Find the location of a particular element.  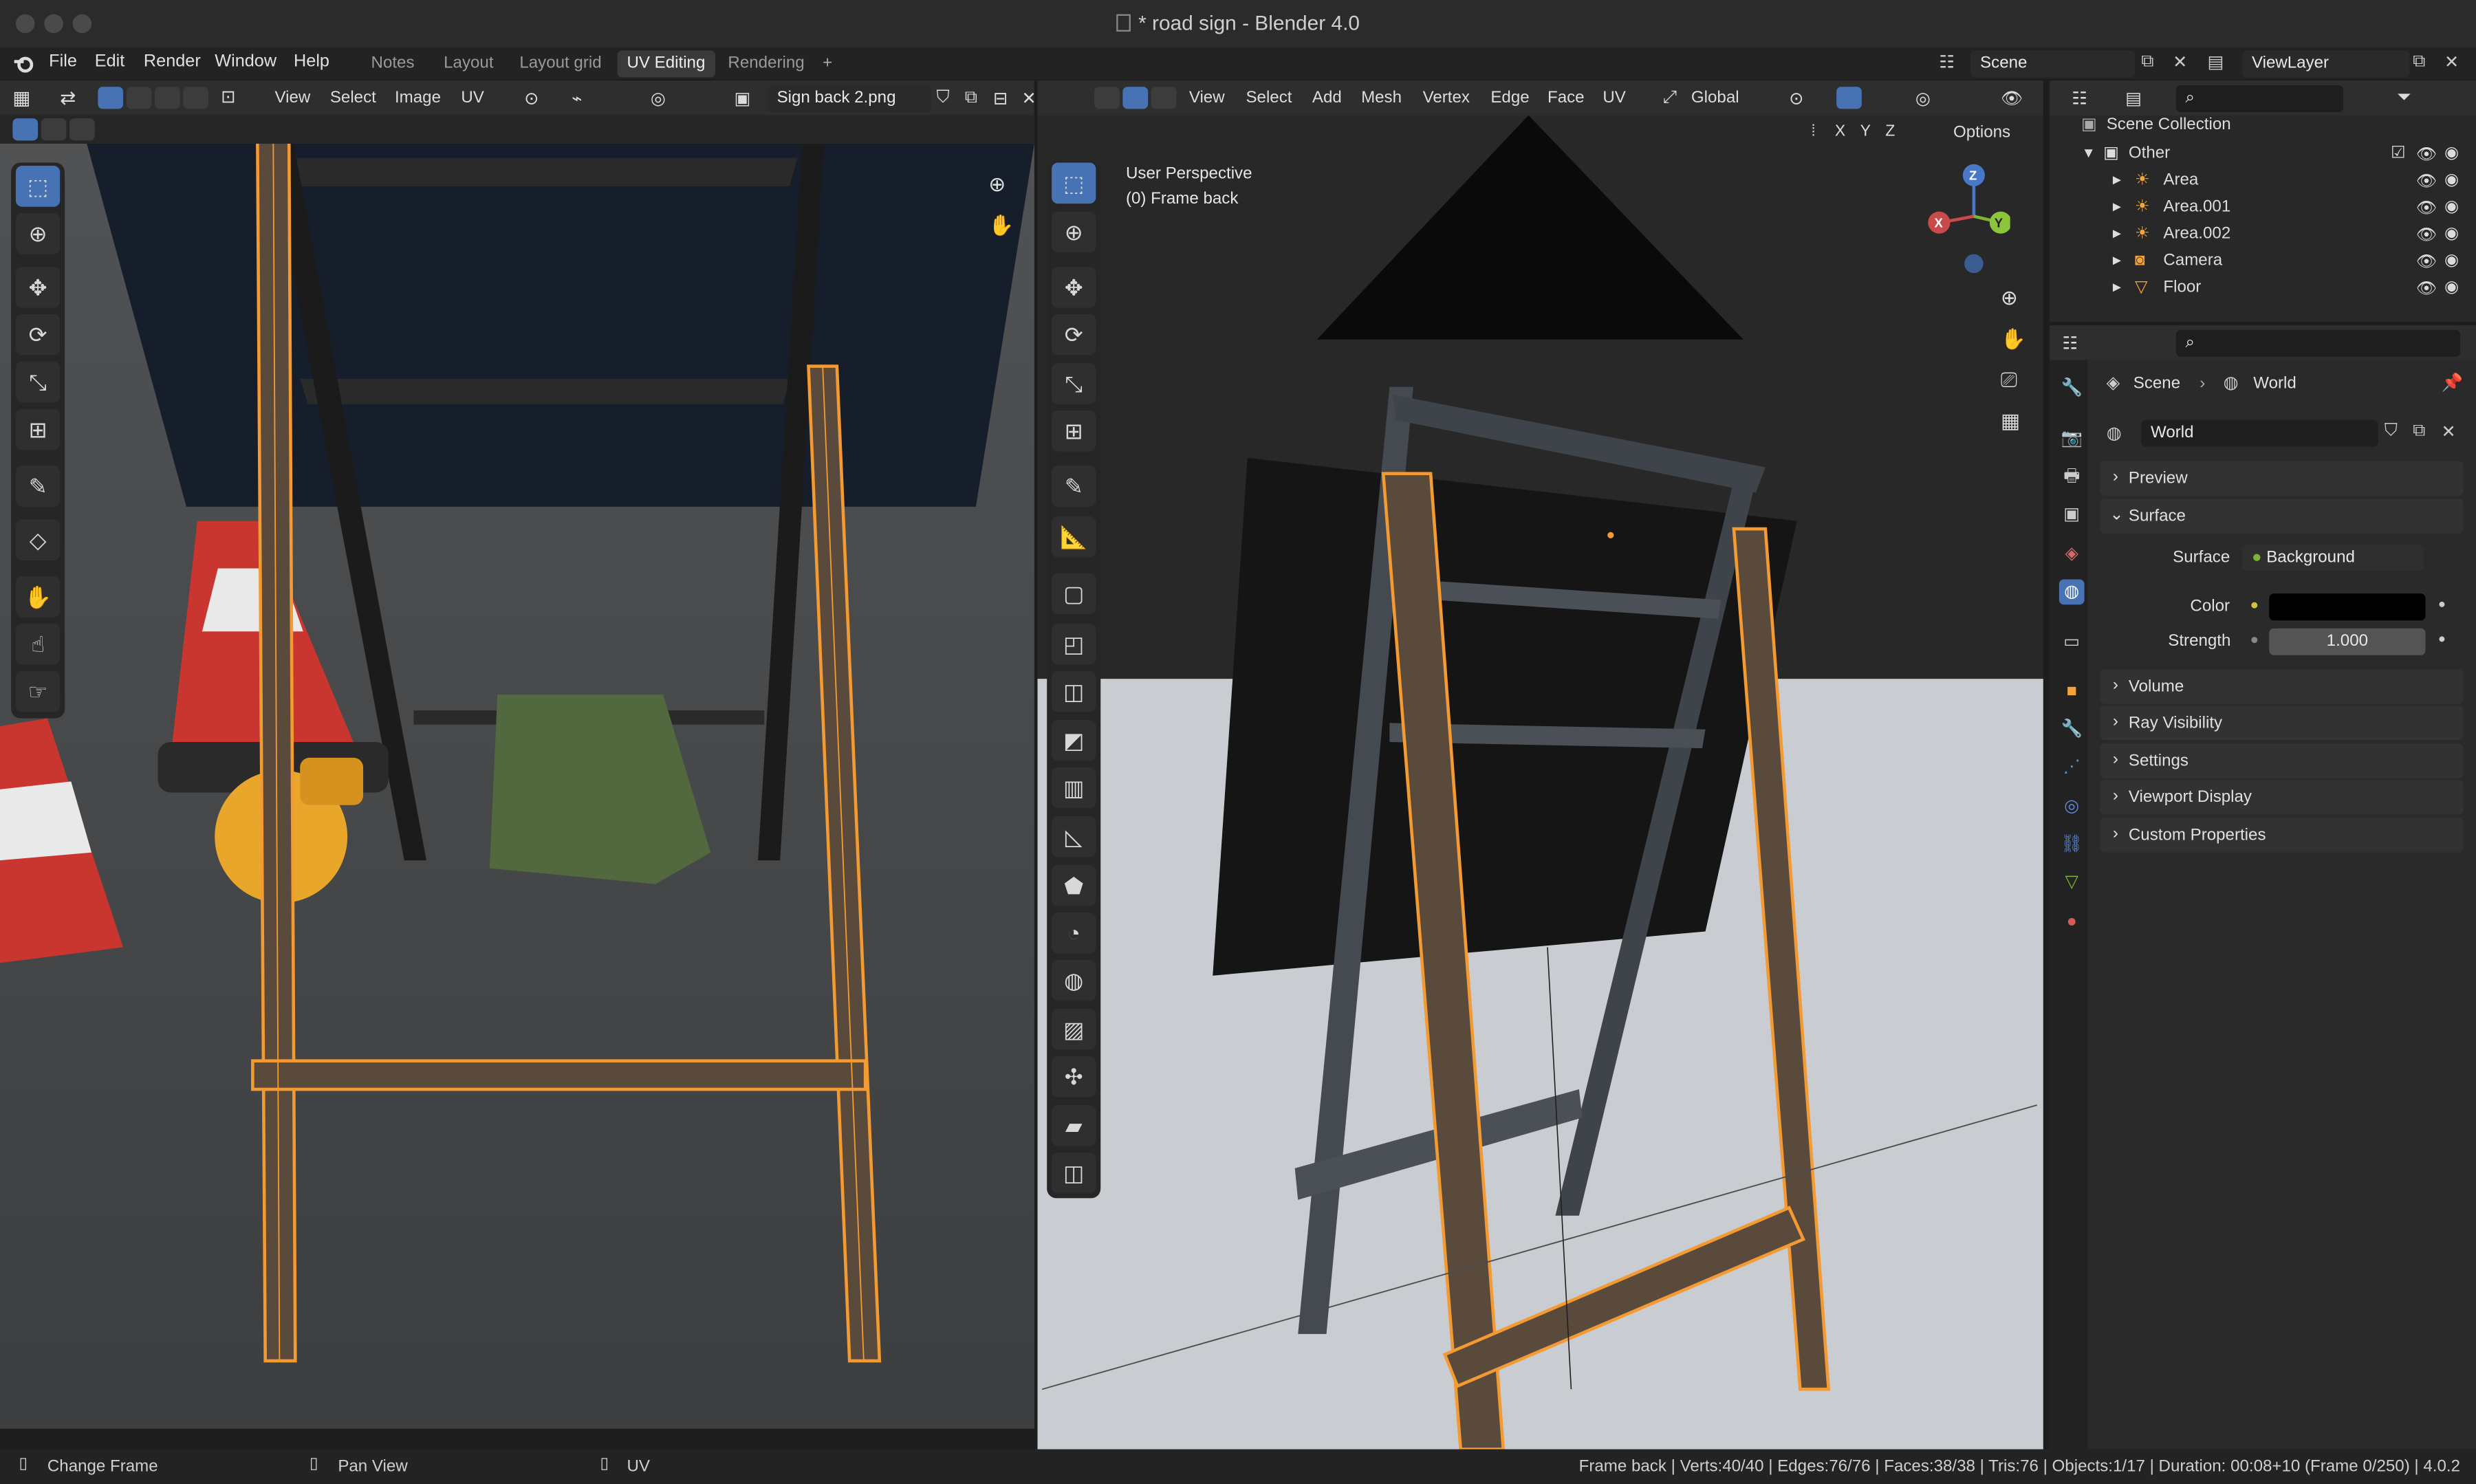

new-viewlayer-icon: ⧉ is located at coordinates (2419, 63).